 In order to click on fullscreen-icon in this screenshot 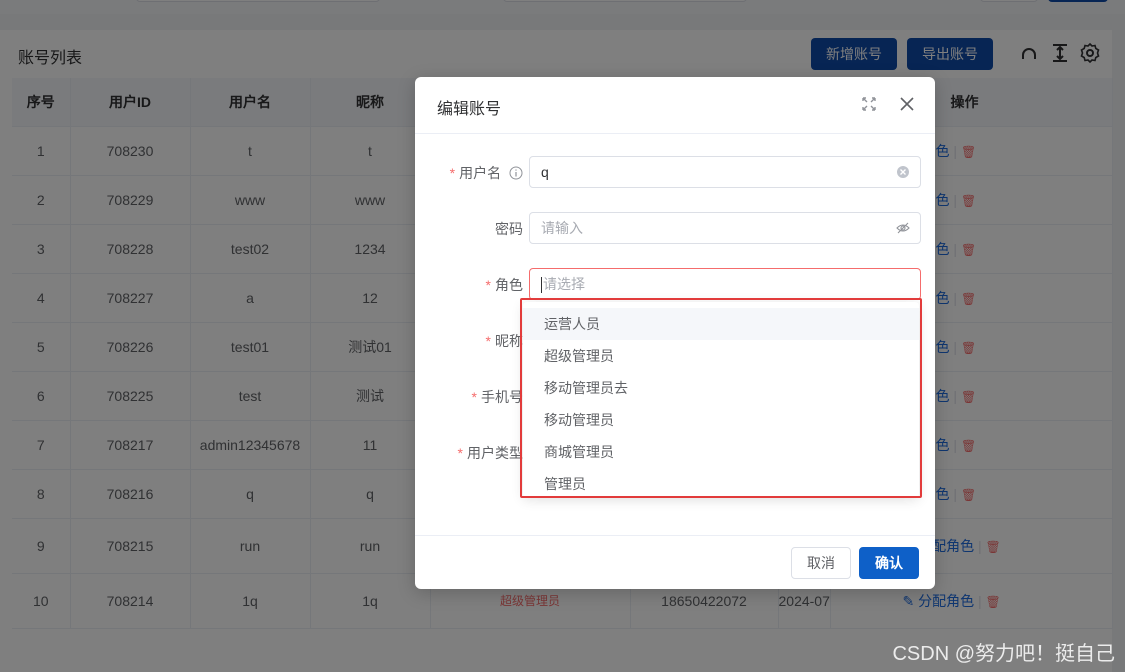, I will do `click(869, 104)`.